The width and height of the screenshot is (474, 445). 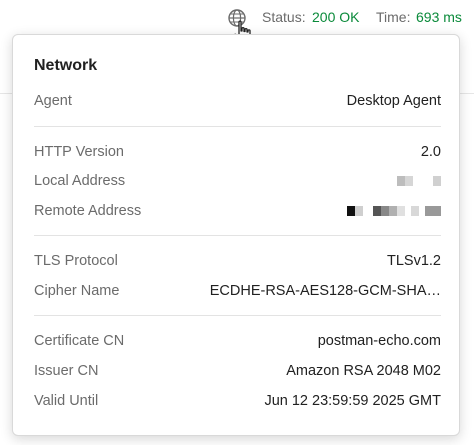 I want to click on valid-until-label: Valid Until, so click(x=66, y=401).